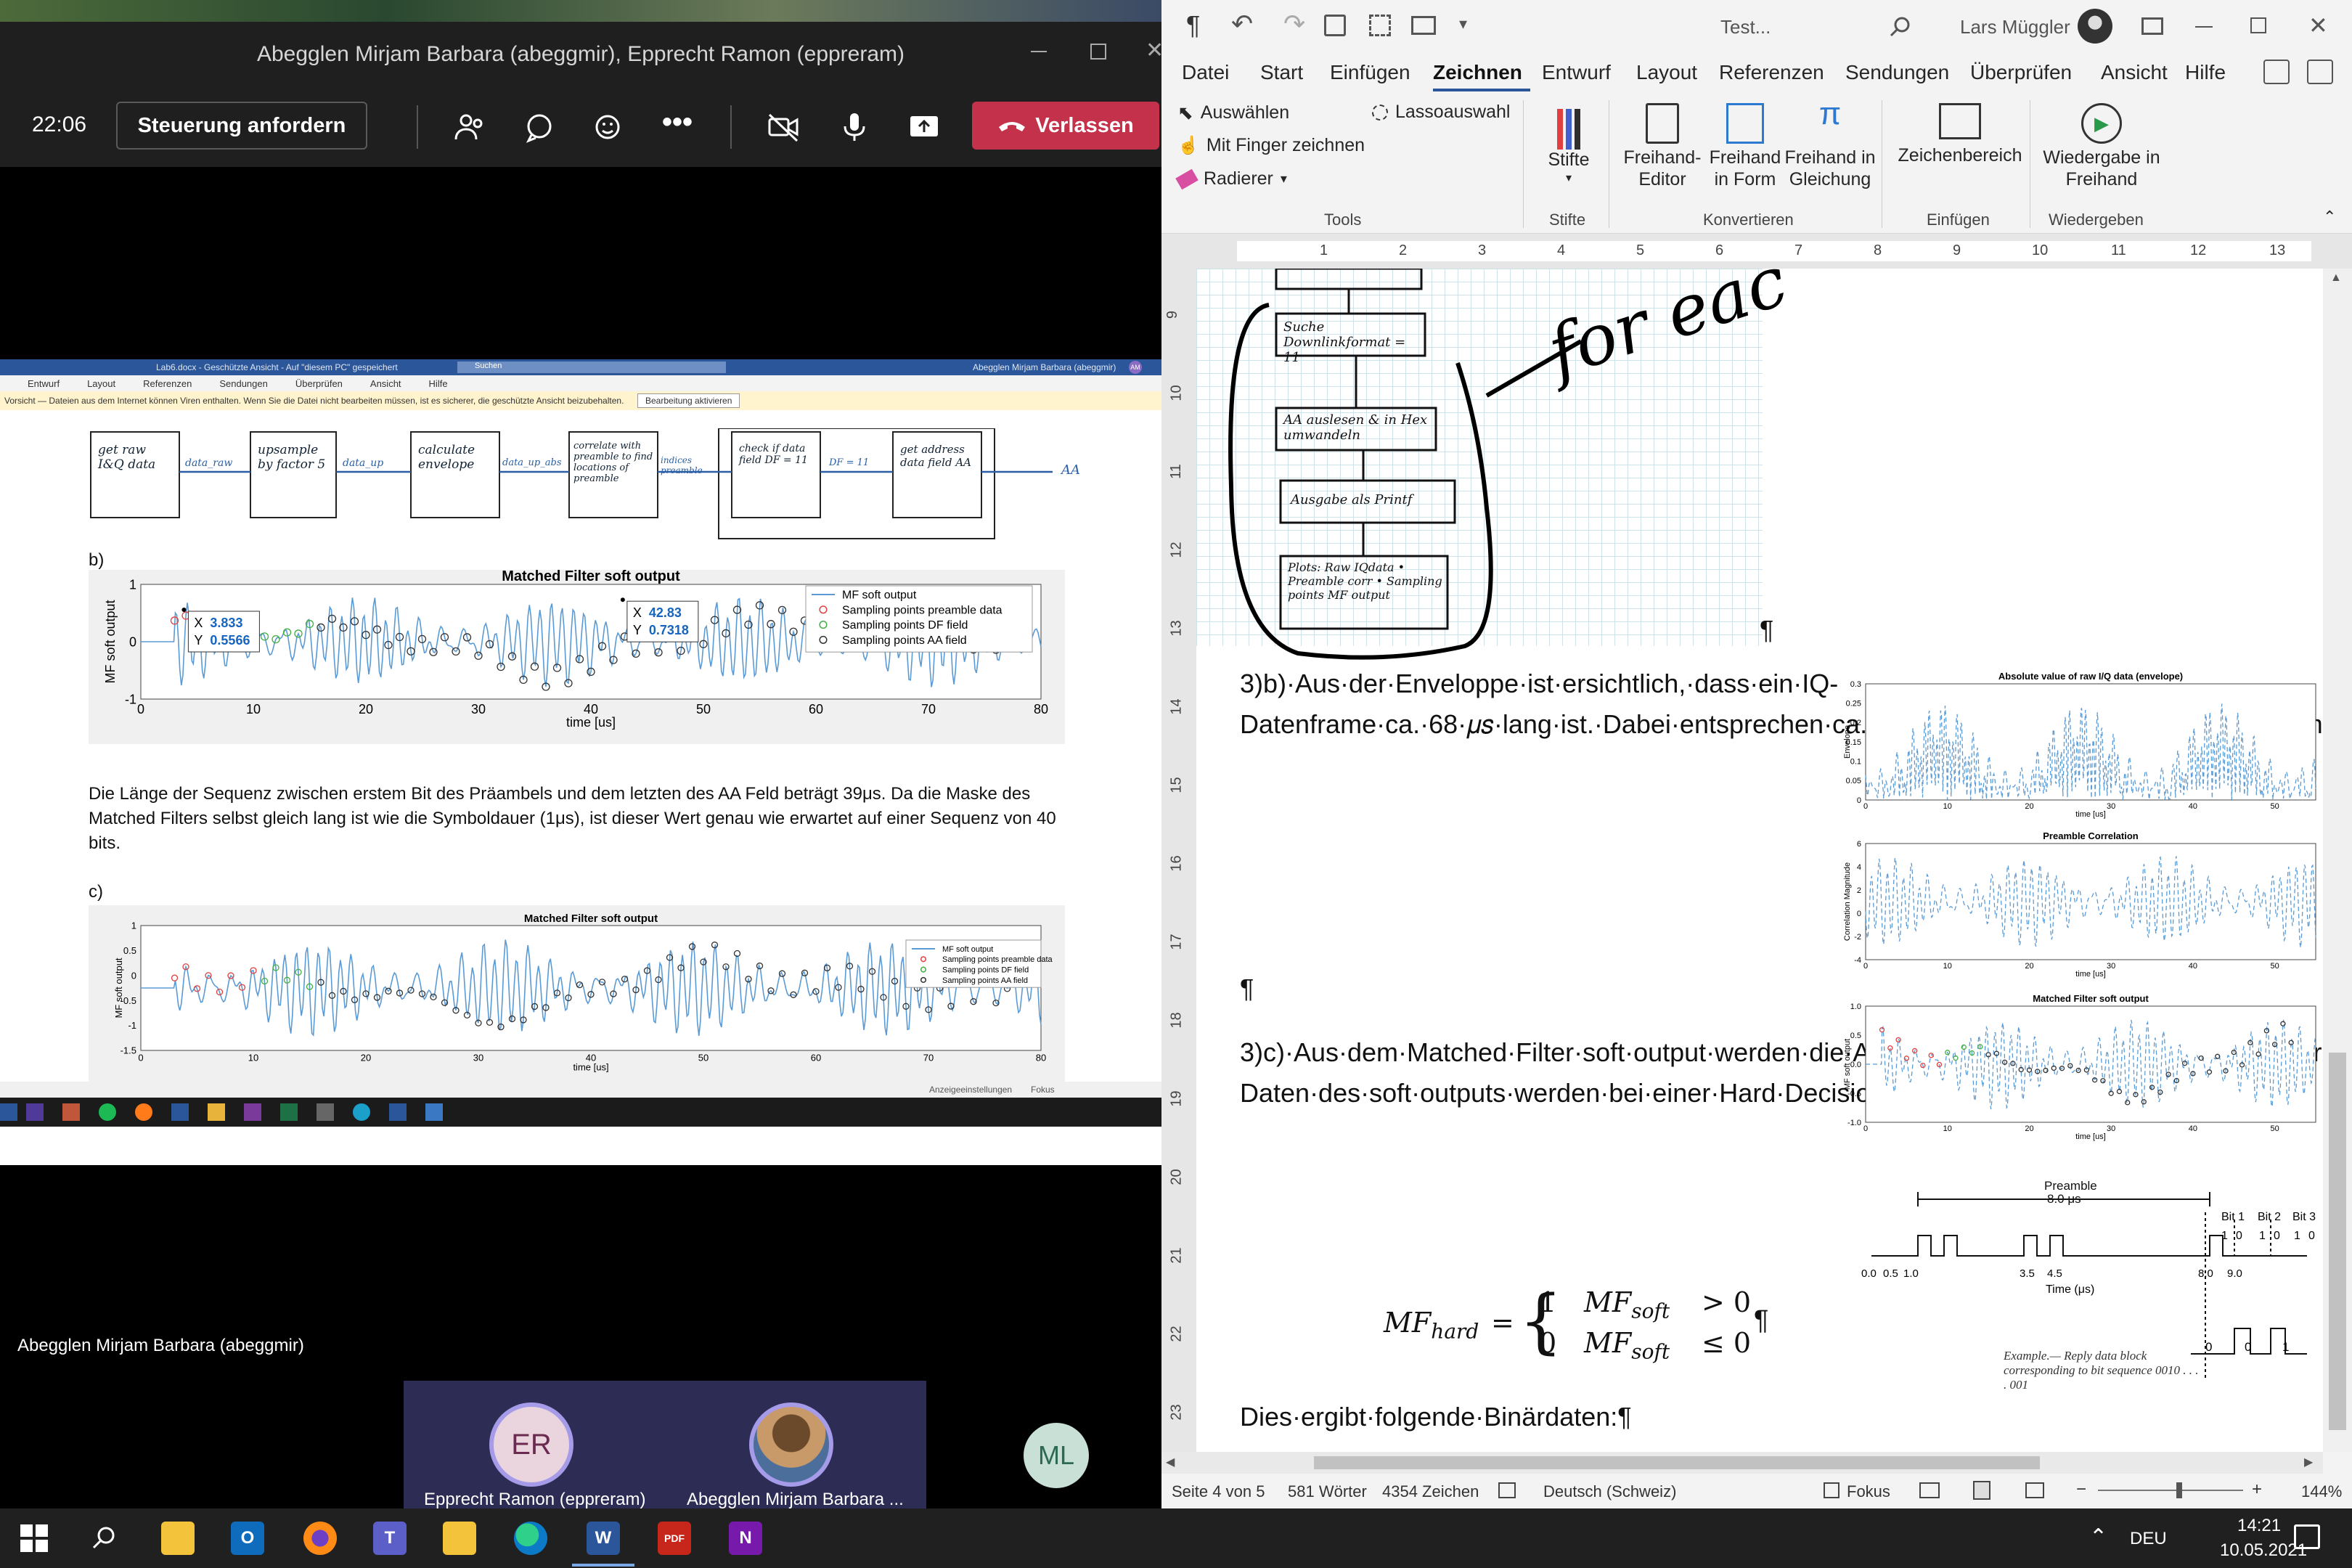 This screenshot has width=2352, height=1568. Describe the element at coordinates (1057, 1456) in the screenshot. I see `avatar: ML` at that location.